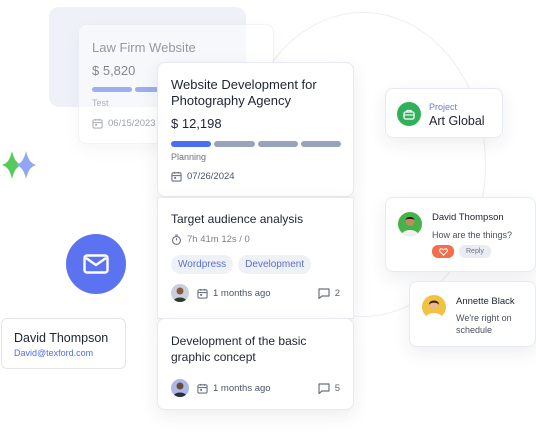 This screenshot has width=536, height=439. I want to click on deal-title: Law Firm Website, so click(144, 47).